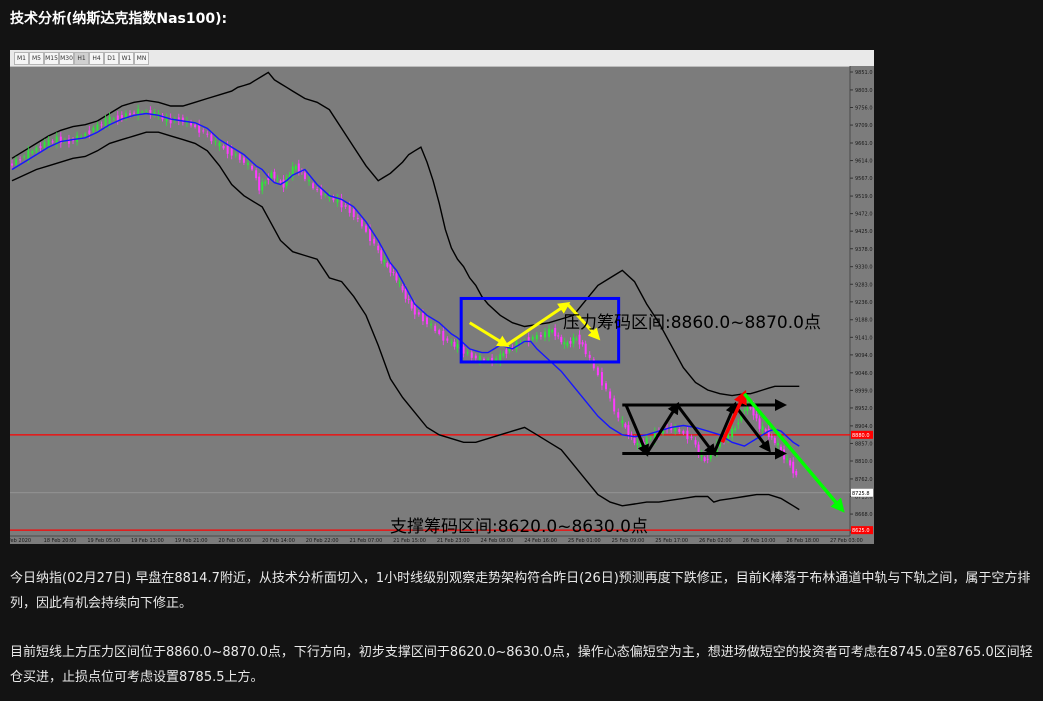 The height and width of the screenshot is (701, 1043). What do you see at coordinates (864, 179) in the screenshot?
I see `y-tick-label: 9567.0` at bounding box center [864, 179].